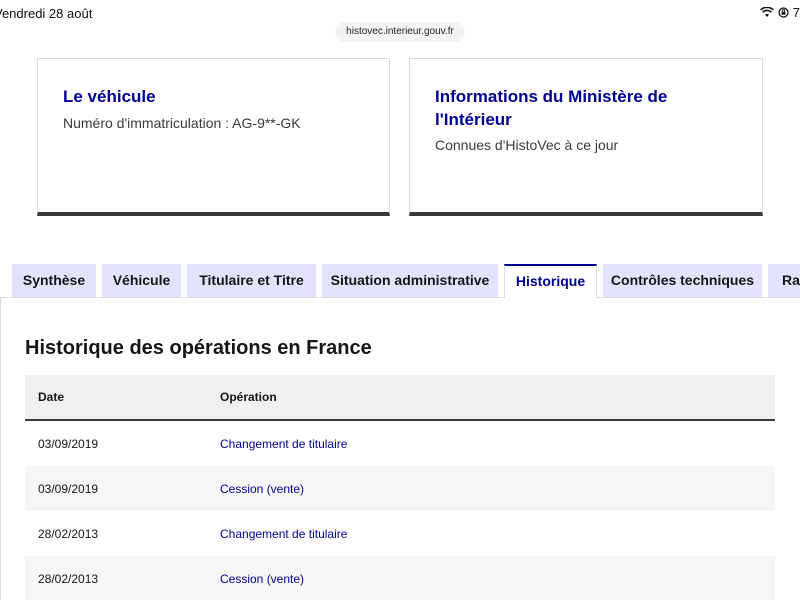 This screenshot has height=600, width=800. I want to click on status-date: Vendredi 28 août, so click(46, 13).